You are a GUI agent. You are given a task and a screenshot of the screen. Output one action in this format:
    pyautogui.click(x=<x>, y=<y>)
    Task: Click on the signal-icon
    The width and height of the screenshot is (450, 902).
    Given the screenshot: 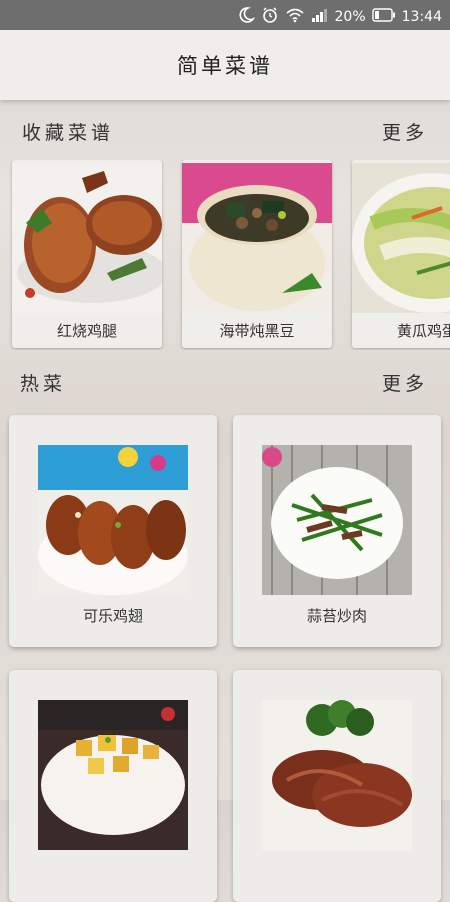 What is the action you would take?
    pyautogui.click(x=320, y=17)
    